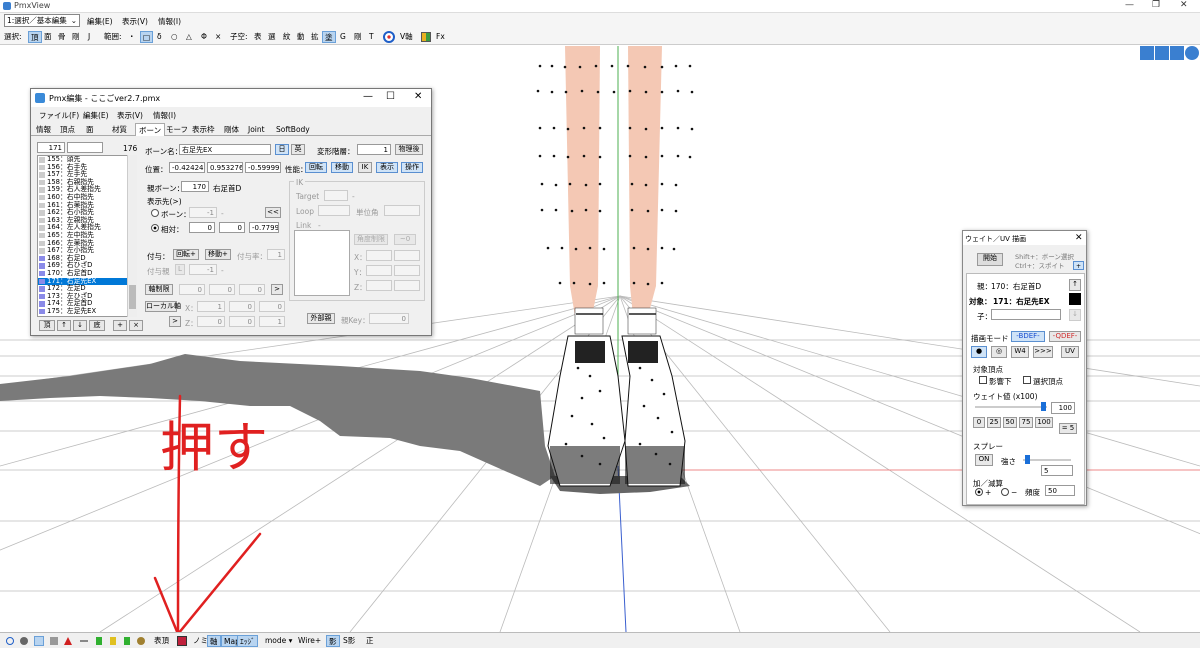 This screenshot has width=1200, height=648. Describe the element at coordinates (405, 239) in the screenshot. I see `angle-limit-zero-button: ~0` at that location.